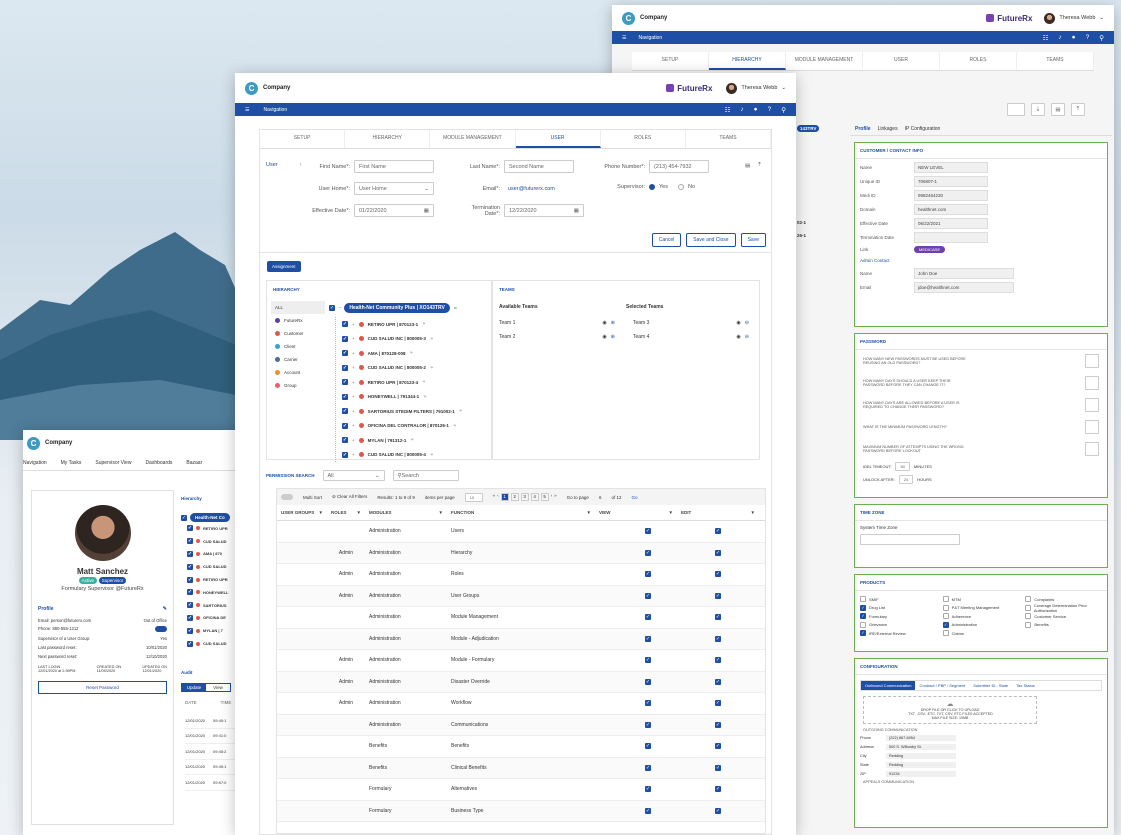 The height and width of the screenshot is (835, 1121). I want to click on first-page-button: «, so click(494, 497).